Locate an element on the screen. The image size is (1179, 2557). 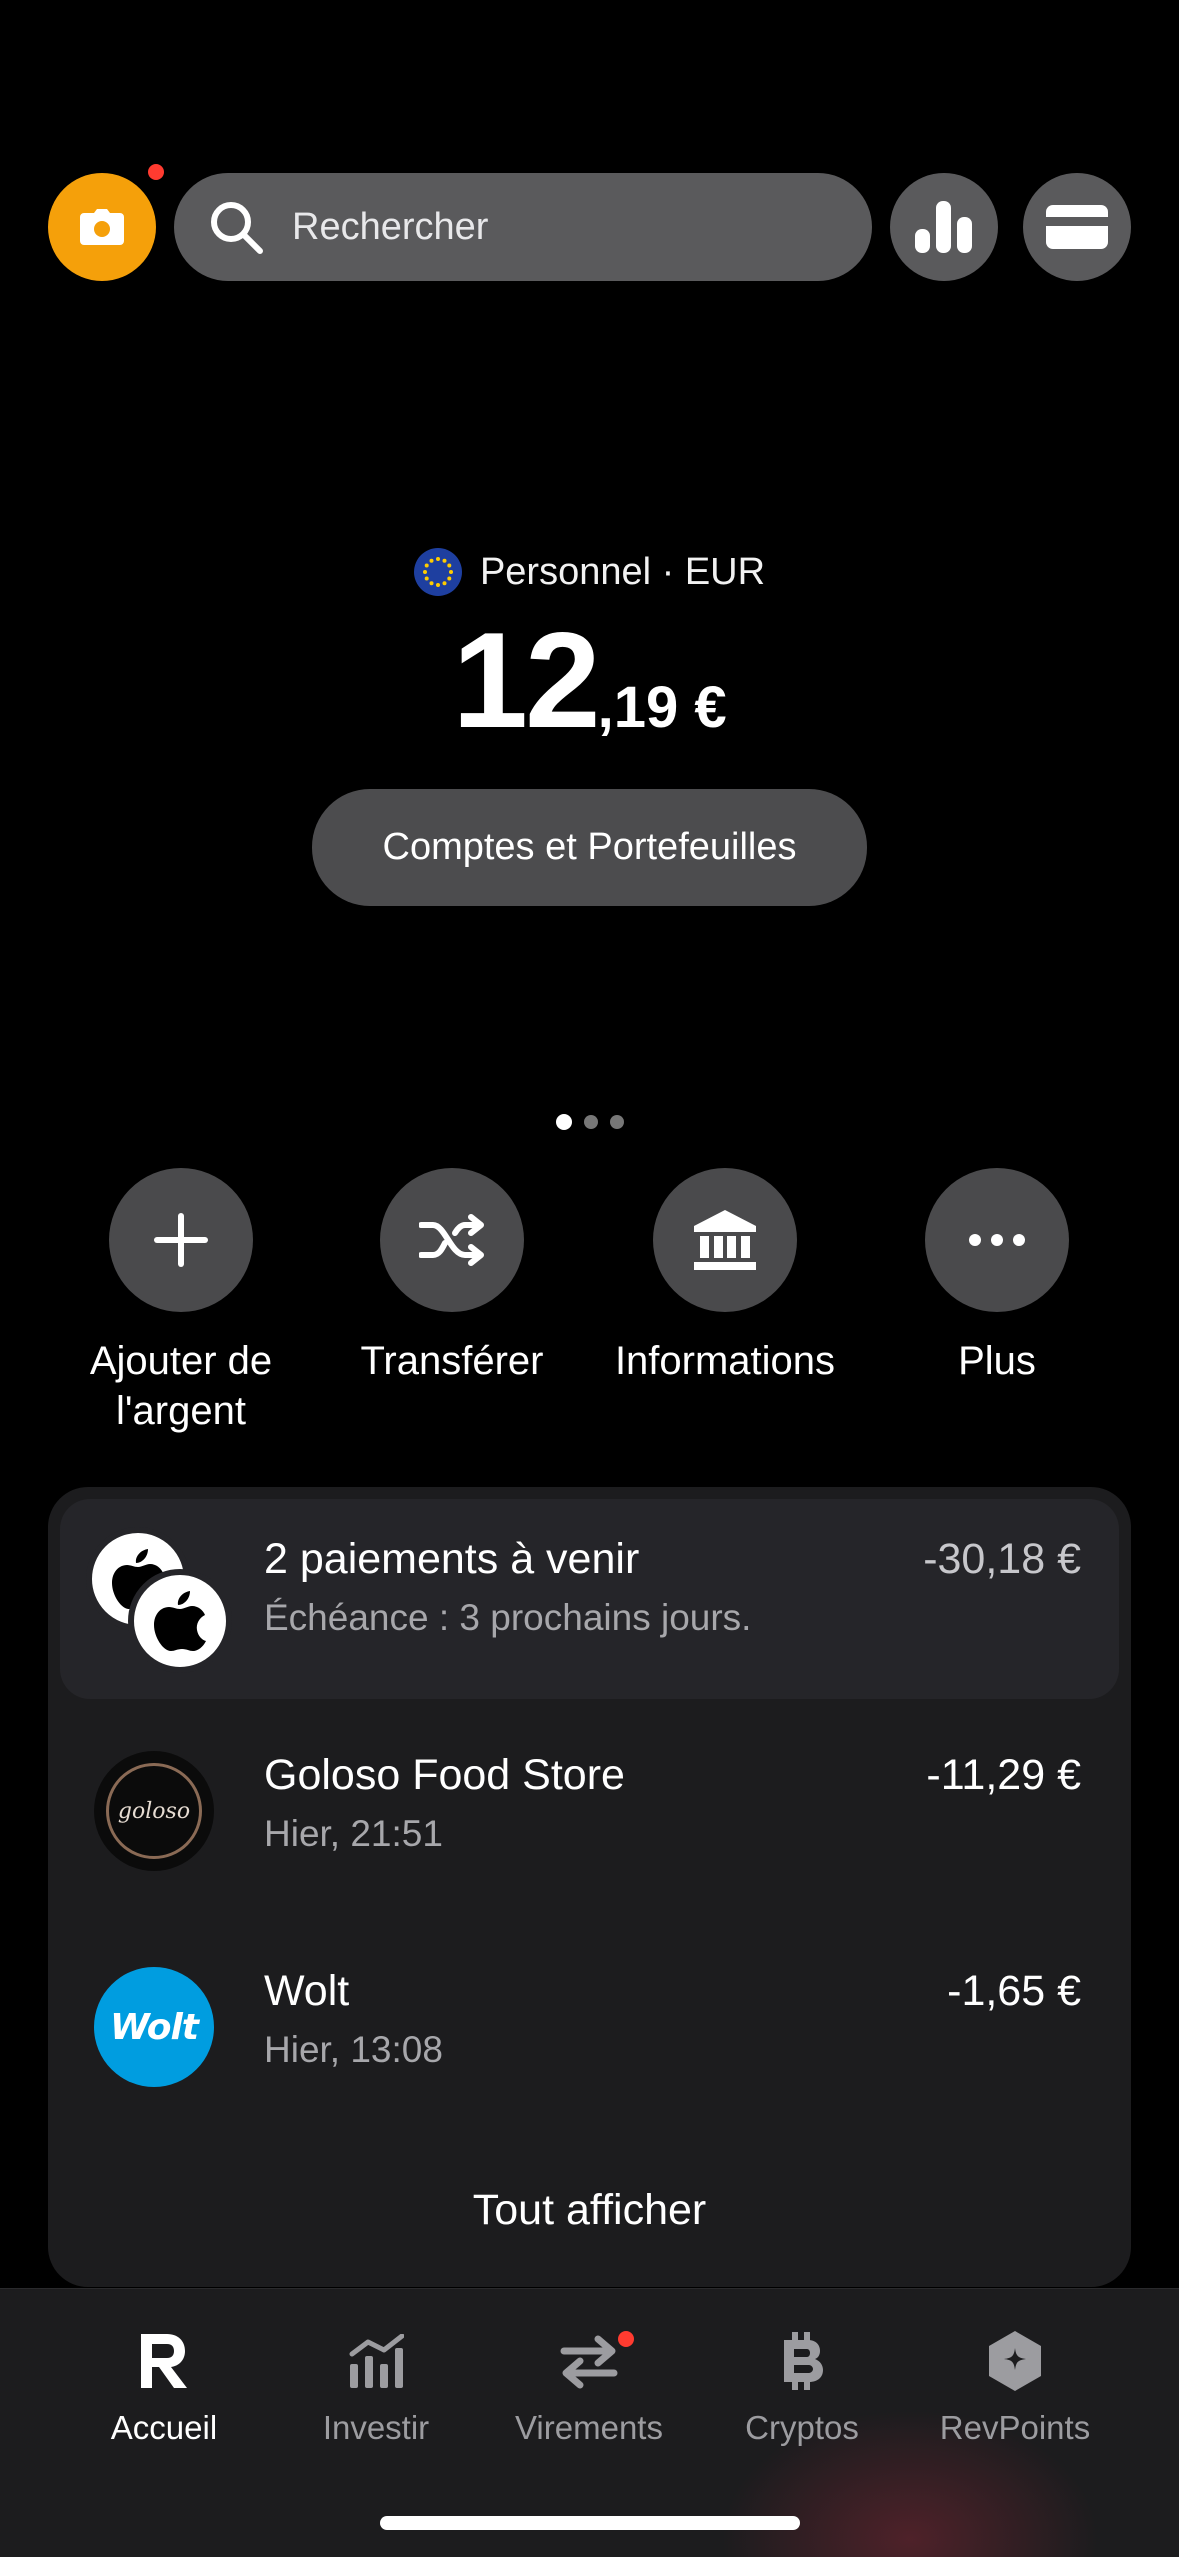
eu-flag-icon is located at coordinates (437, 572).